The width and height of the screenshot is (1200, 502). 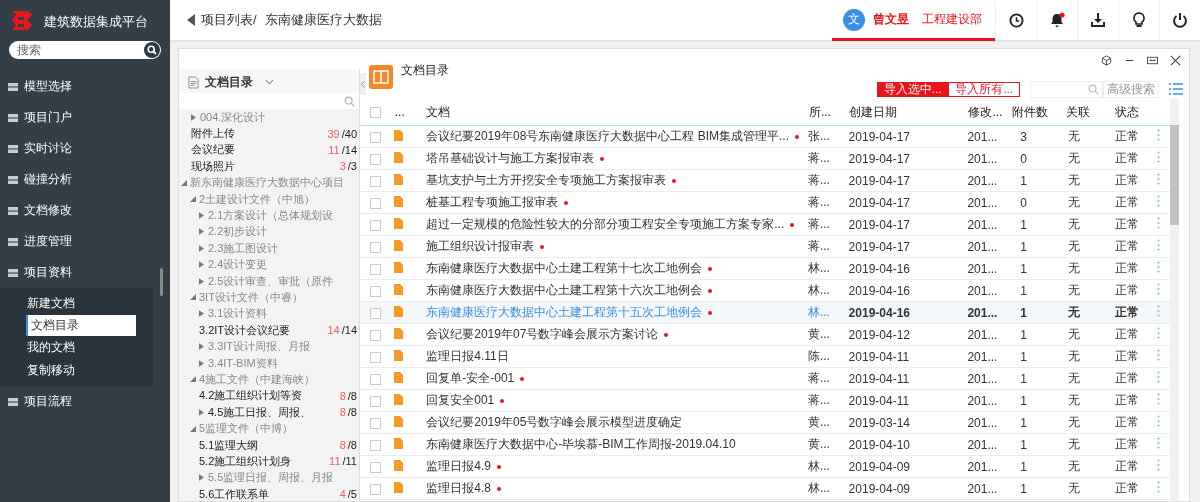 What do you see at coordinates (85, 179) in the screenshot?
I see `menu-item: 碰撞分析` at bounding box center [85, 179].